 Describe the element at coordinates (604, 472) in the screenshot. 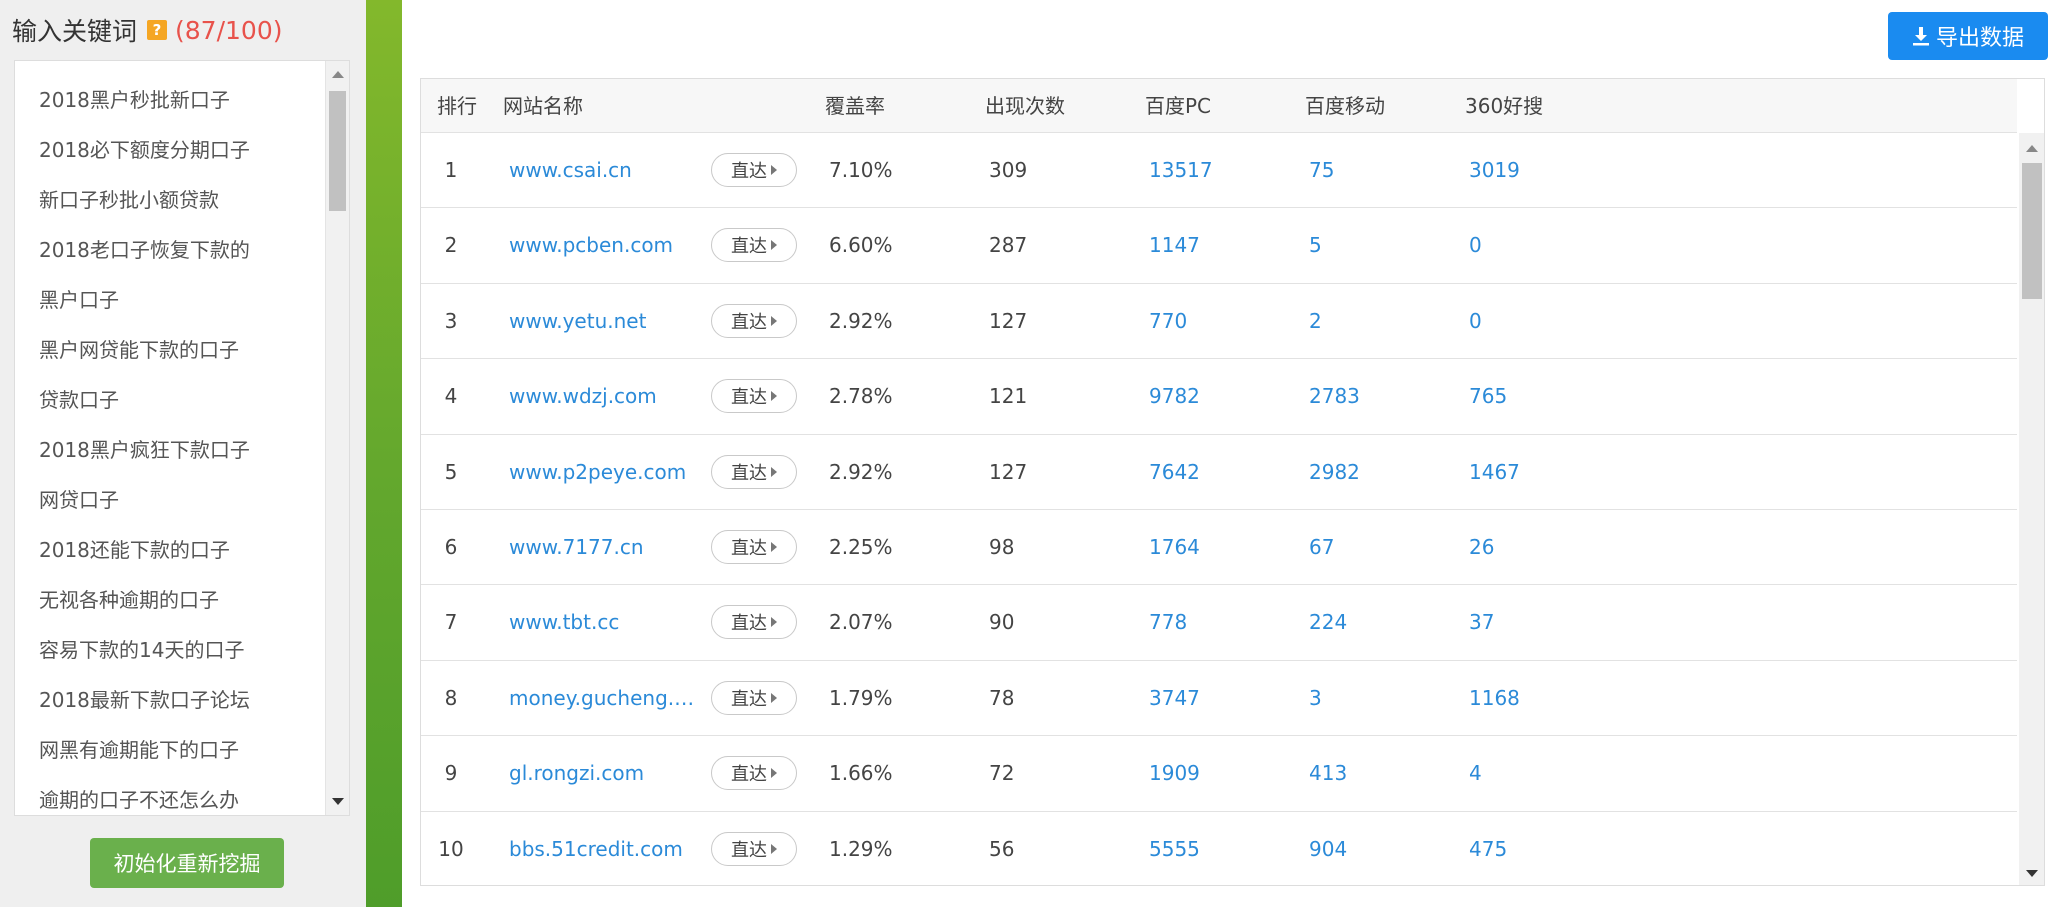

I see `site-link: www.p2peye.com` at that location.